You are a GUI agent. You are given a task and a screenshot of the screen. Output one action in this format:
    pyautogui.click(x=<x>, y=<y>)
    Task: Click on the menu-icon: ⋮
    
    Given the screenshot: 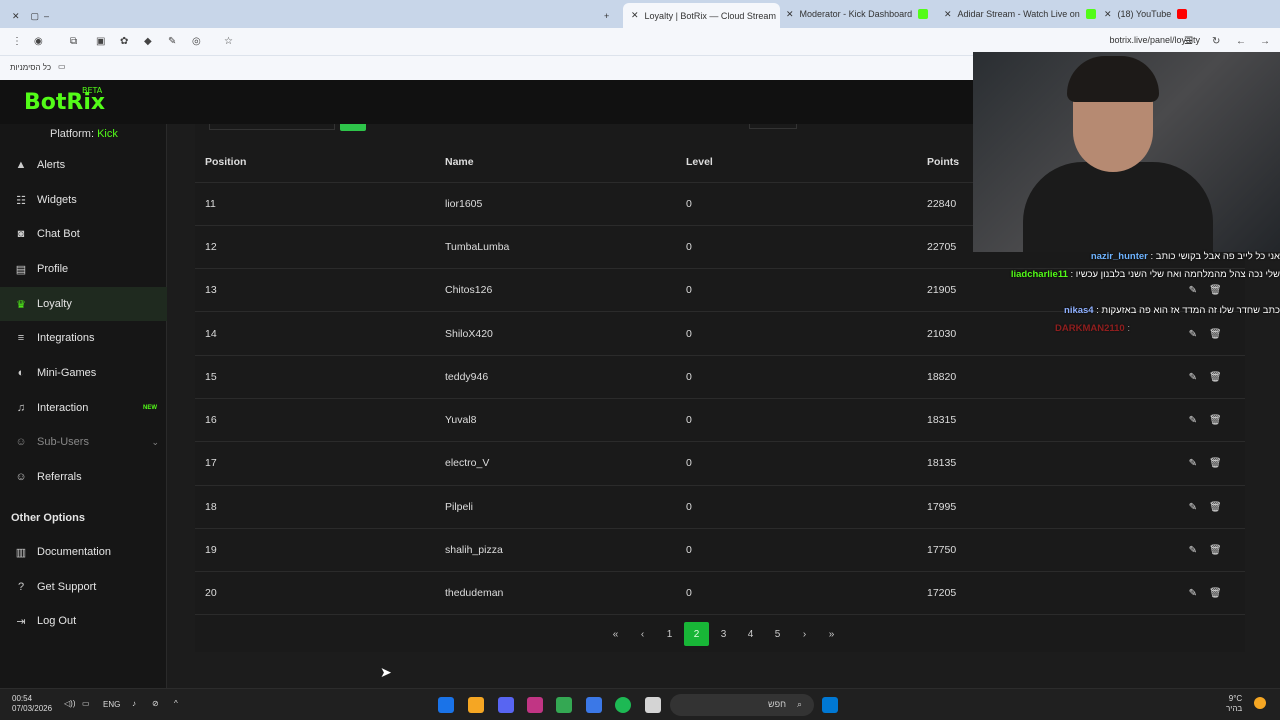 What is the action you would take?
    pyautogui.click(x=17, y=41)
    